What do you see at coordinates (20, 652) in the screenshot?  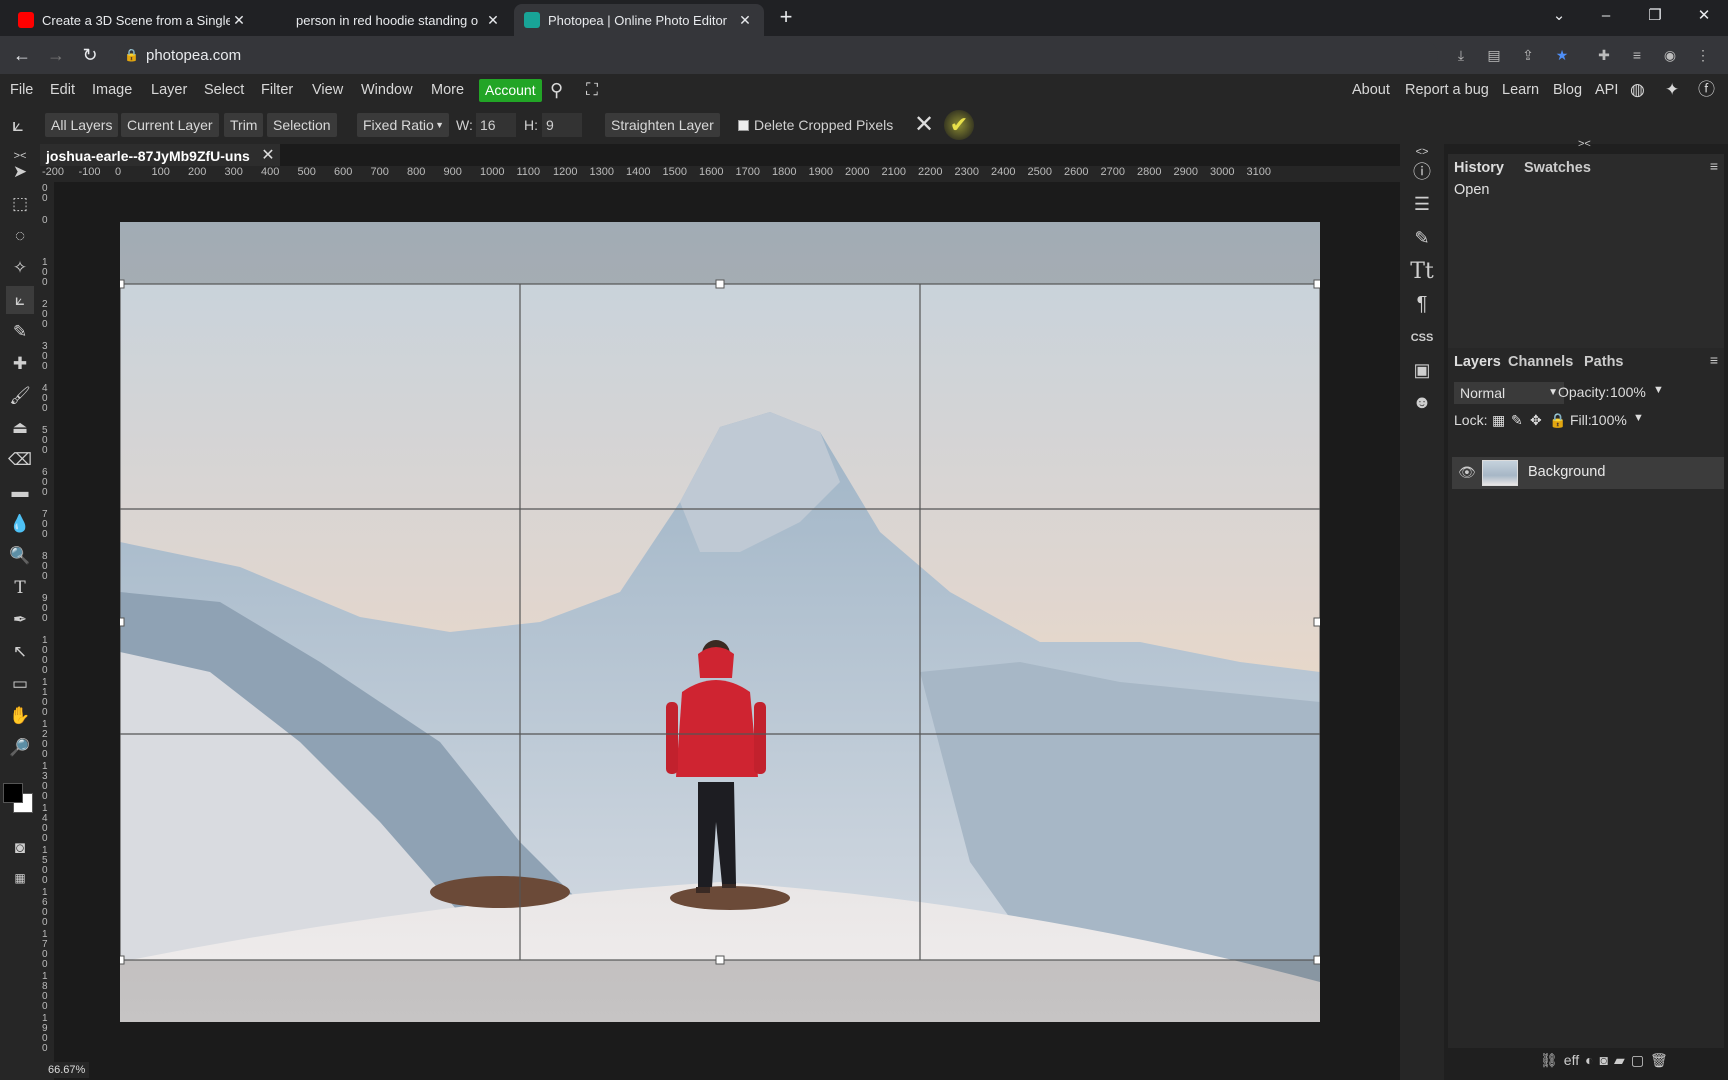 I see `path-select-icon: ↖` at bounding box center [20, 652].